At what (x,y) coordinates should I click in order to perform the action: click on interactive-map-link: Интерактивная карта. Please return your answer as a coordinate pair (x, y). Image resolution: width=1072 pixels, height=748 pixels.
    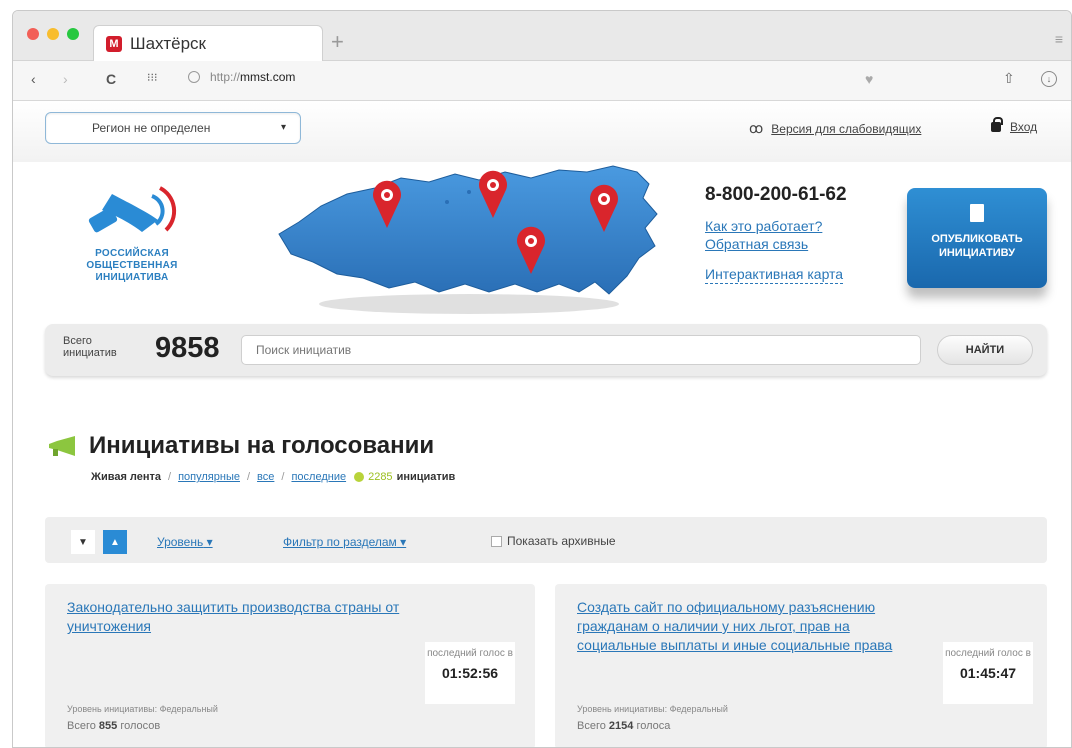
    Looking at the image, I should click on (774, 274).